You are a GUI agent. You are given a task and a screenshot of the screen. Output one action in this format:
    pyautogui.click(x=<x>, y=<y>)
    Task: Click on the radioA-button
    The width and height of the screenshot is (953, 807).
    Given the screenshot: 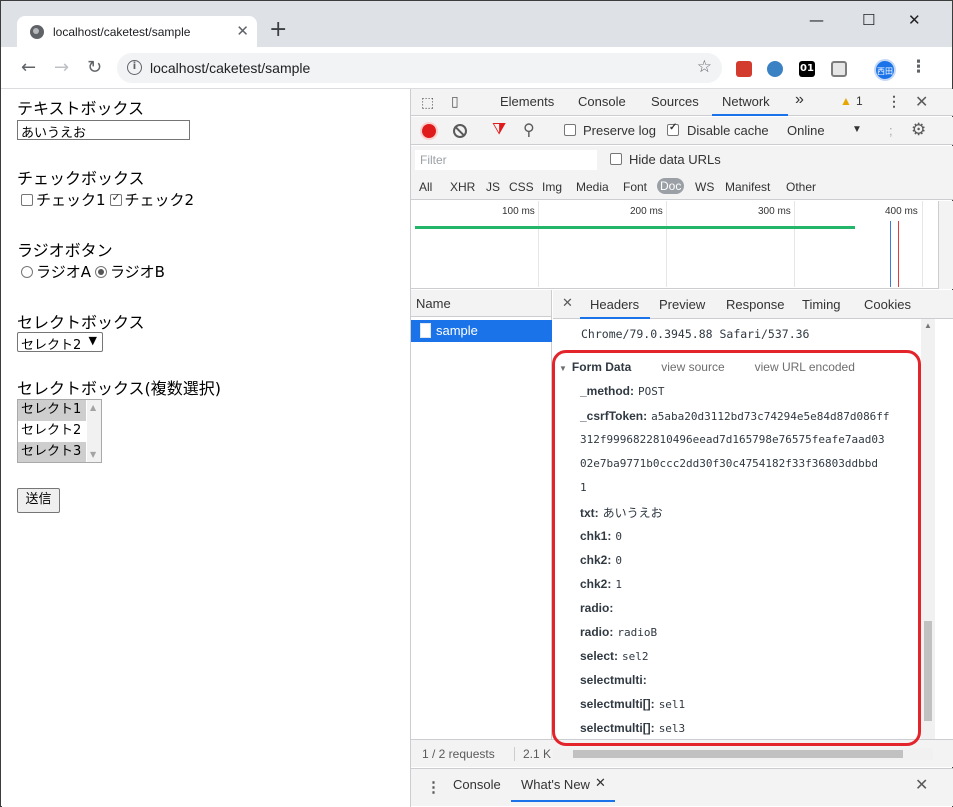 What is the action you would take?
    pyautogui.click(x=27, y=272)
    